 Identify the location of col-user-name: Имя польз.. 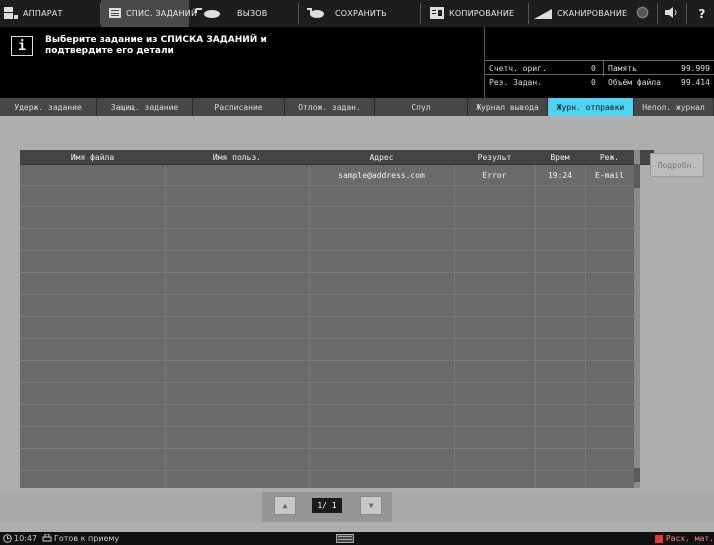
(237, 157).